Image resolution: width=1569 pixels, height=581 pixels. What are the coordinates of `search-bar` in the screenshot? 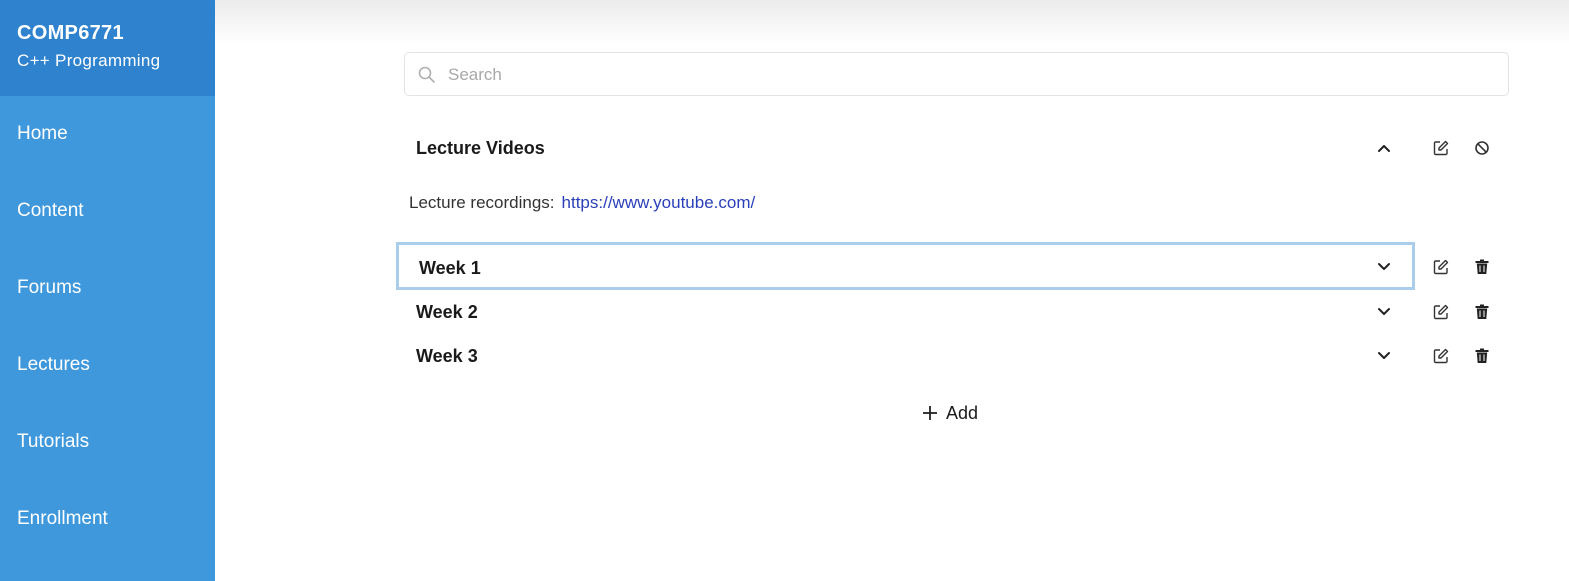 It's located at (956, 74).